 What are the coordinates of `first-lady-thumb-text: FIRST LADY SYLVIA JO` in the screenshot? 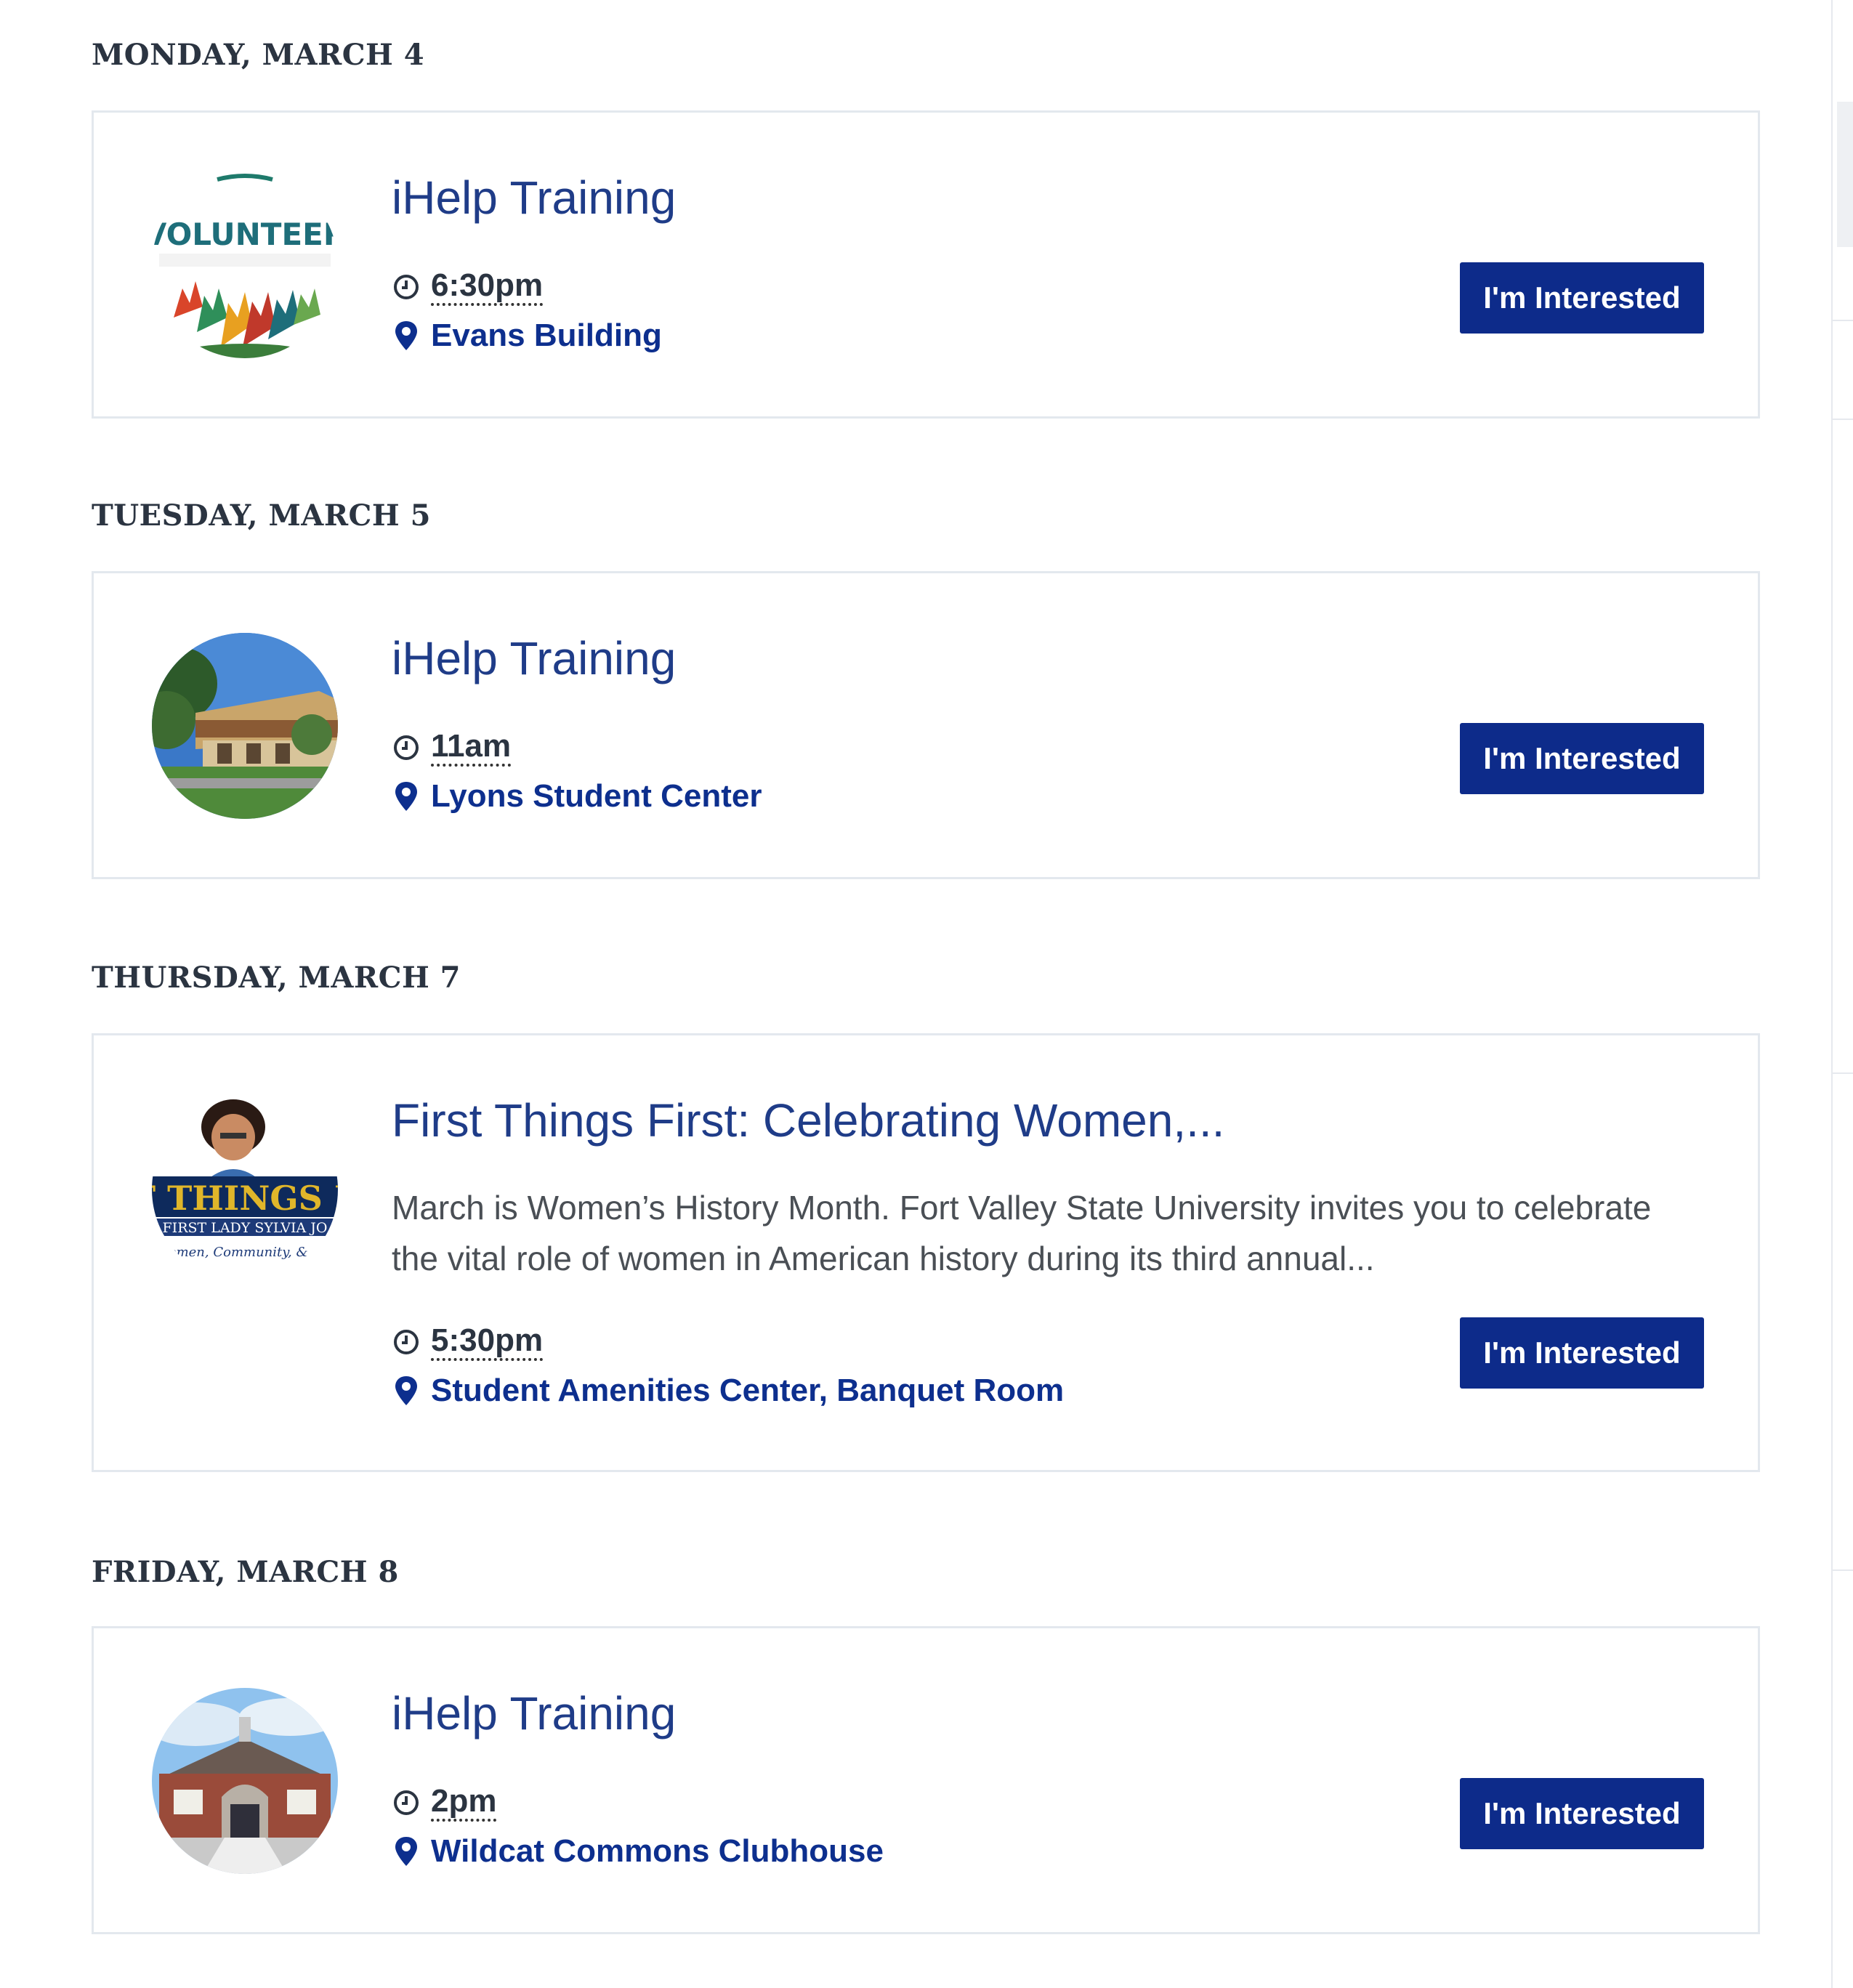 It's located at (245, 1228).